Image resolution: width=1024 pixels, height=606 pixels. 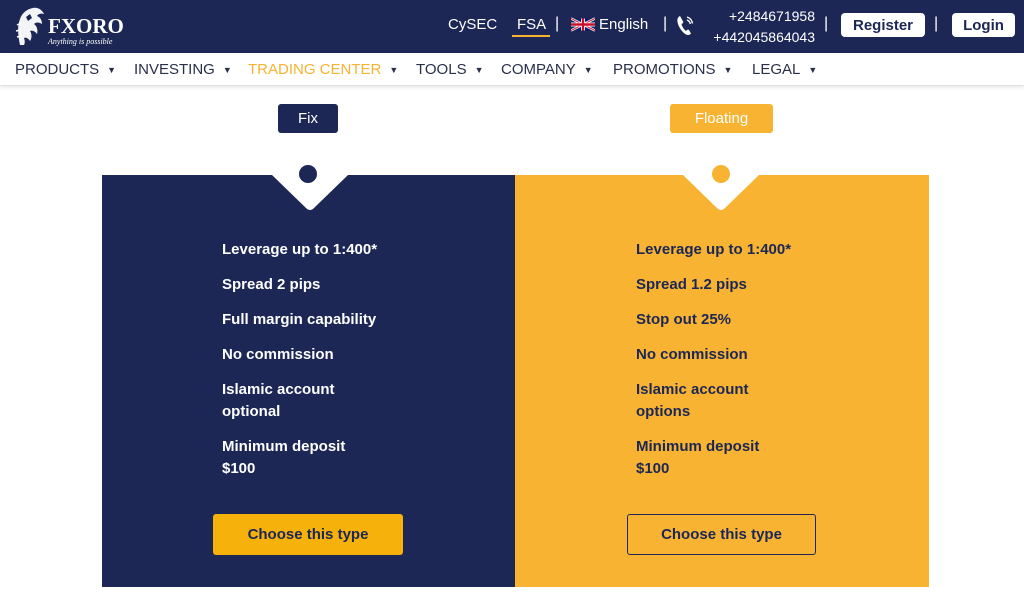 I want to click on nav-item-label: TOOLS, so click(x=441, y=69).